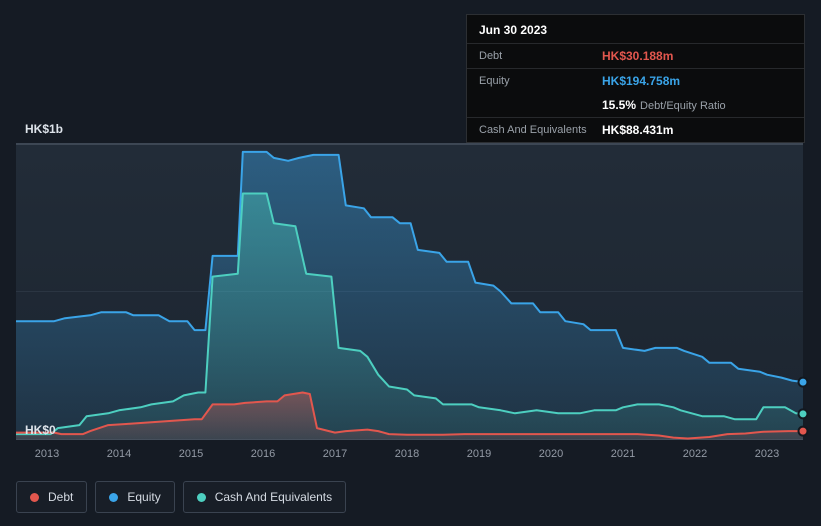 The width and height of the screenshot is (821, 526). I want to click on tooltip-cash-label: Cash And Equivalents, so click(533, 130).